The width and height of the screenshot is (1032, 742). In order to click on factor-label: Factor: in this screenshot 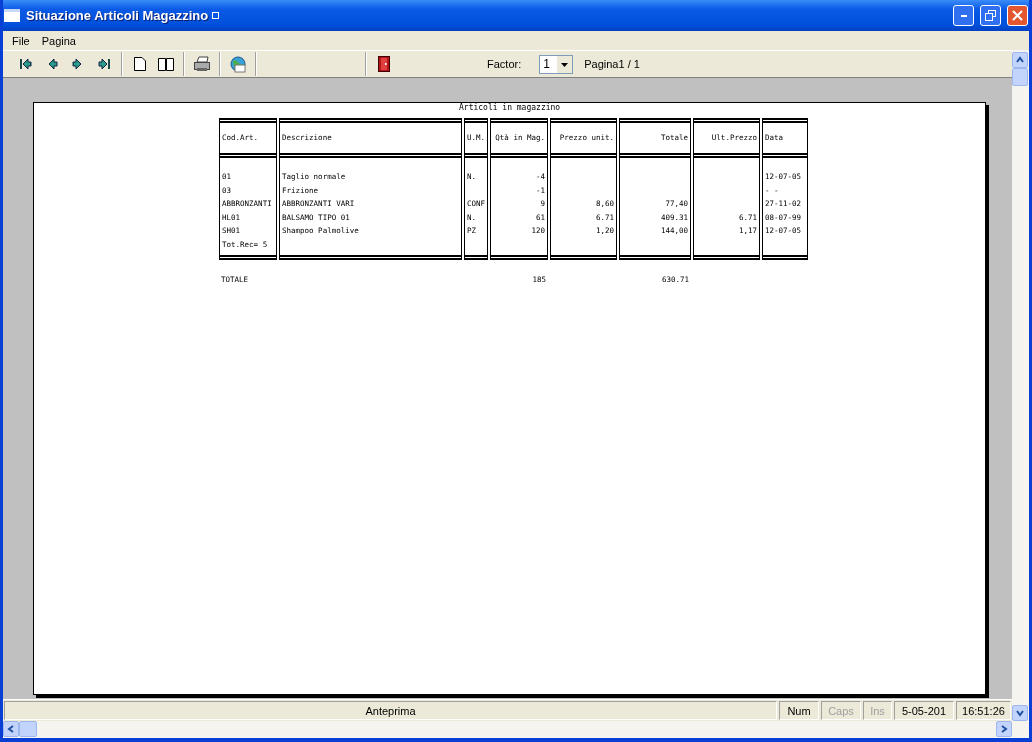, I will do `click(504, 64)`.